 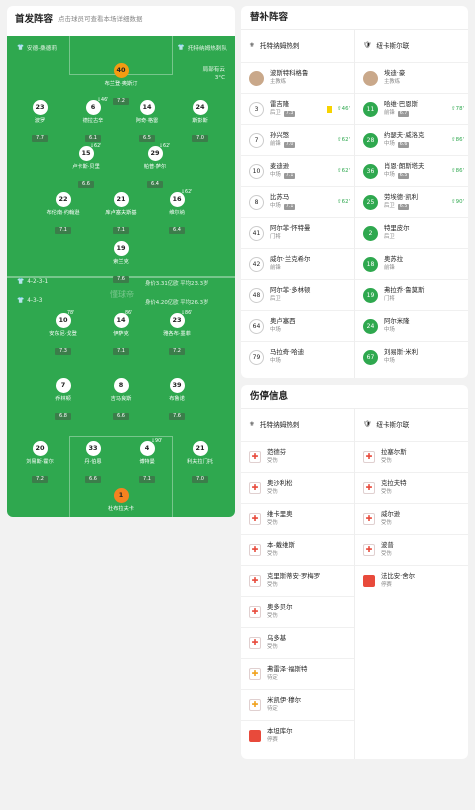 I want to click on shirt-number: 79, so click(x=256, y=357).